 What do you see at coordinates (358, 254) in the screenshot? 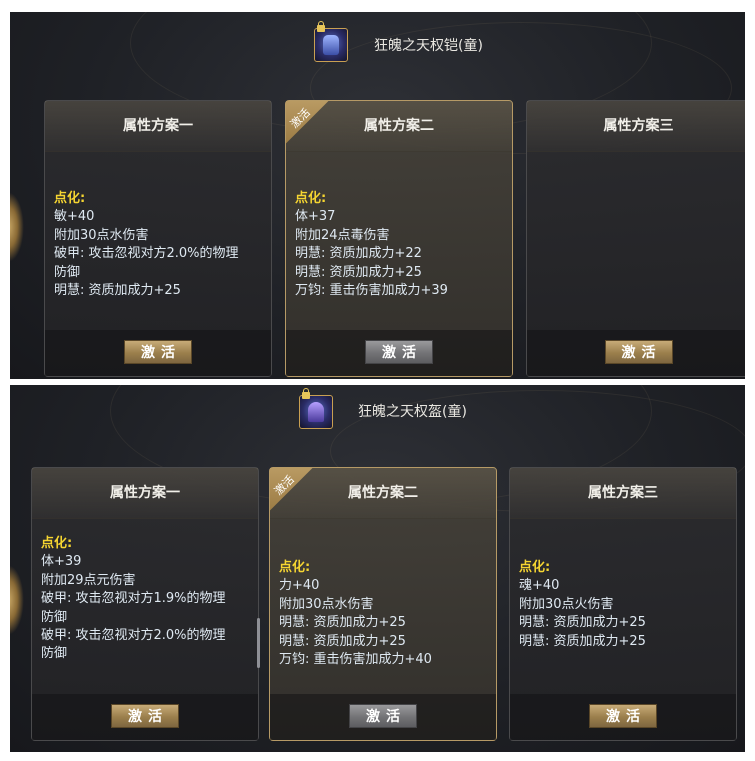
I see `attr-line: 明慧: 资质加成力+22` at bounding box center [358, 254].